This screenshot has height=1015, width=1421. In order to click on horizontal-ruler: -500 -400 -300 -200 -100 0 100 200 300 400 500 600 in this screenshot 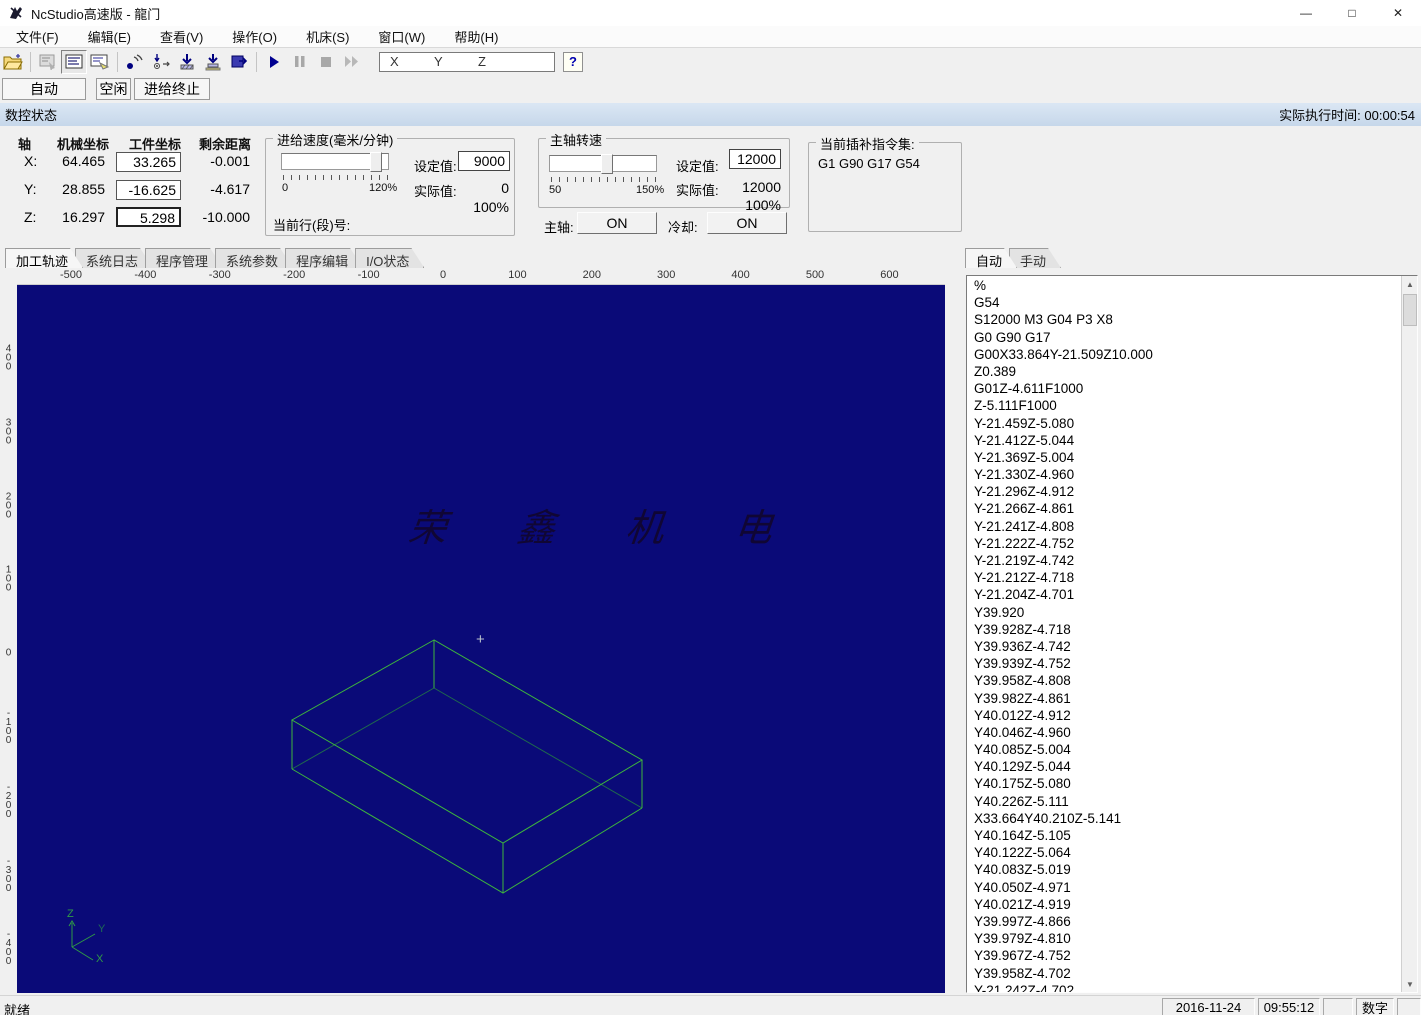, I will do `click(481, 276)`.